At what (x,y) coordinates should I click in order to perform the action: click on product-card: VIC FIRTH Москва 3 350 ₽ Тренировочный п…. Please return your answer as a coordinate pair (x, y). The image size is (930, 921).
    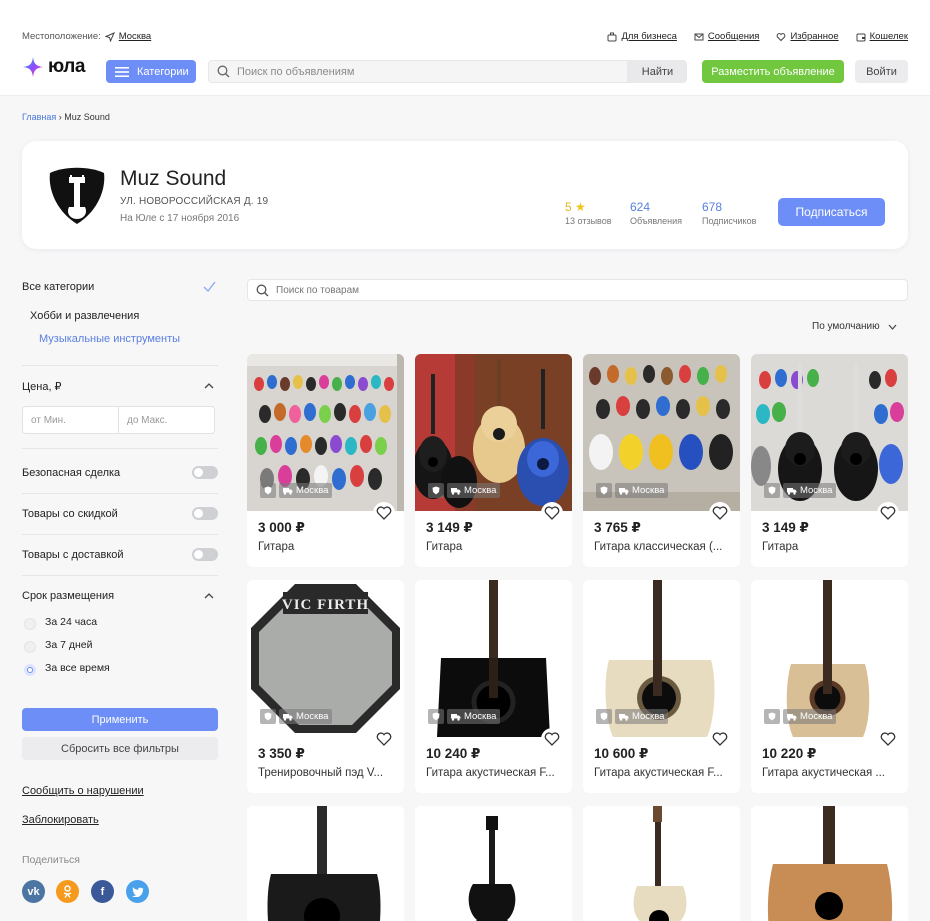
    Looking at the image, I should click on (325, 686).